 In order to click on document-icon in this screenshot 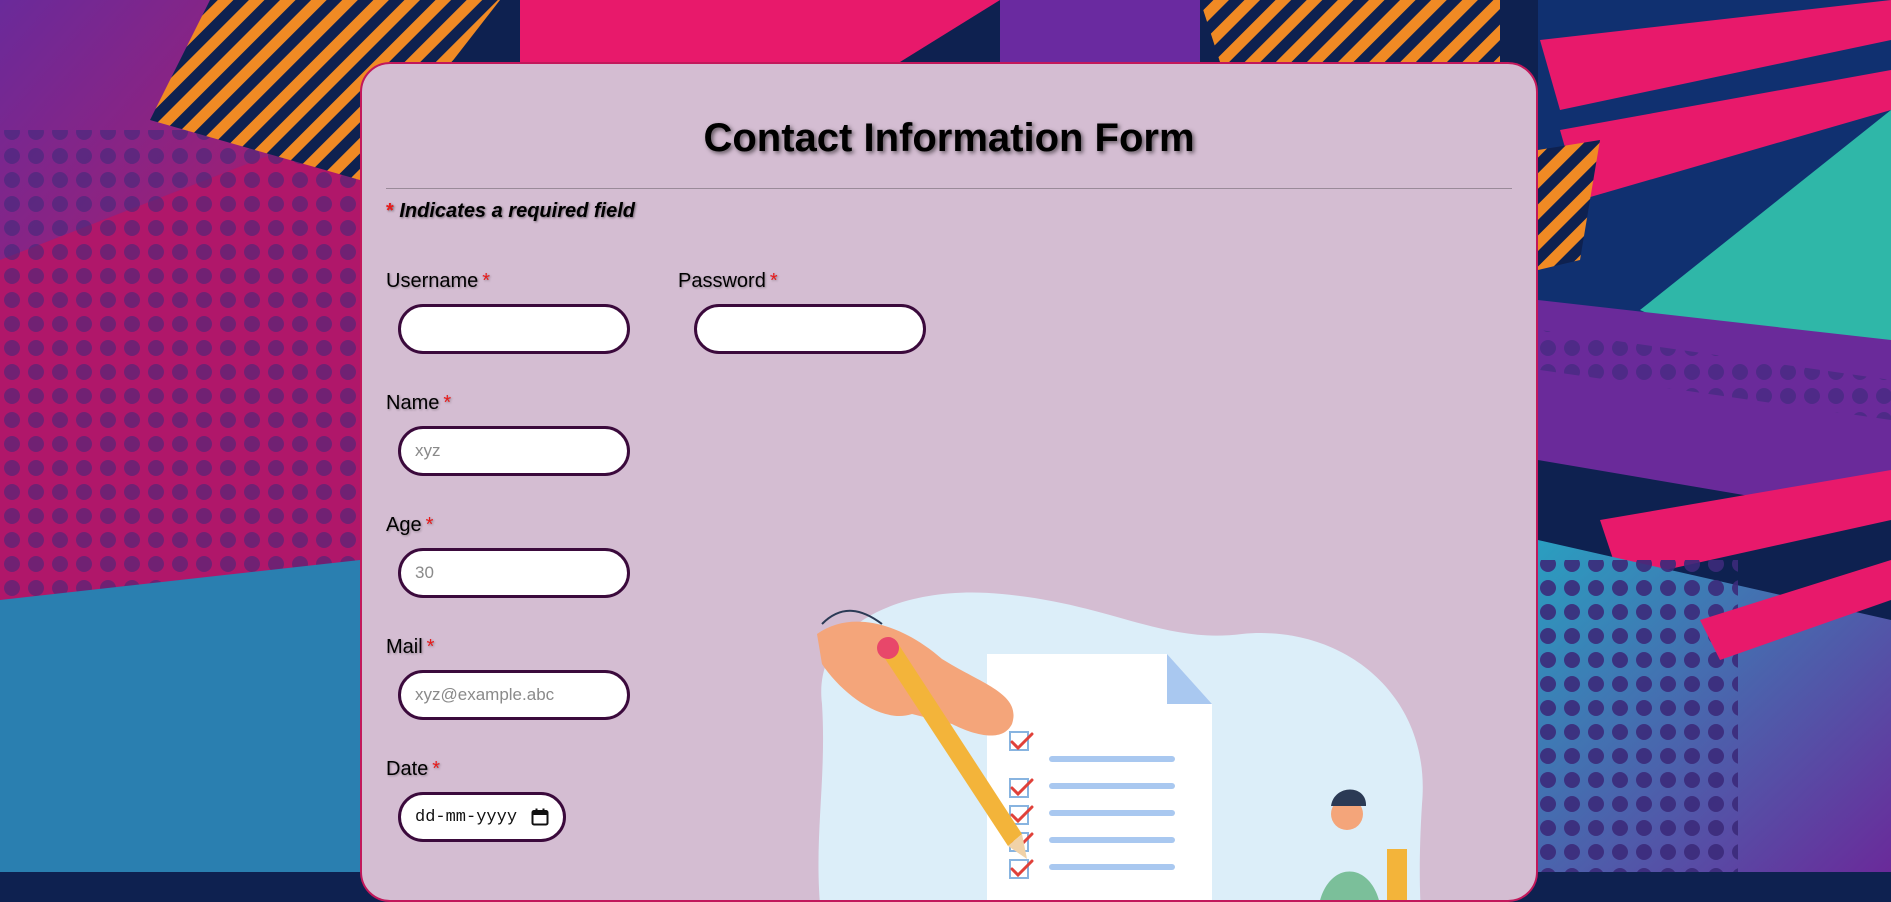, I will do `click(1099, 778)`.